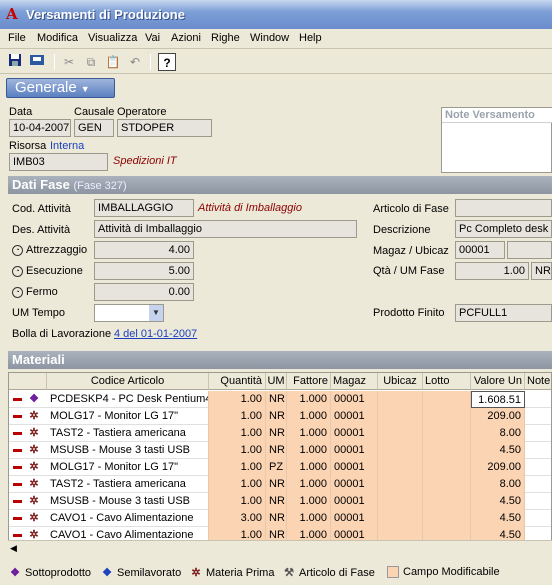 The width and height of the screenshot is (552, 585). What do you see at coordinates (40, 128) in the screenshot?
I see `data-field: 10-04-2007` at bounding box center [40, 128].